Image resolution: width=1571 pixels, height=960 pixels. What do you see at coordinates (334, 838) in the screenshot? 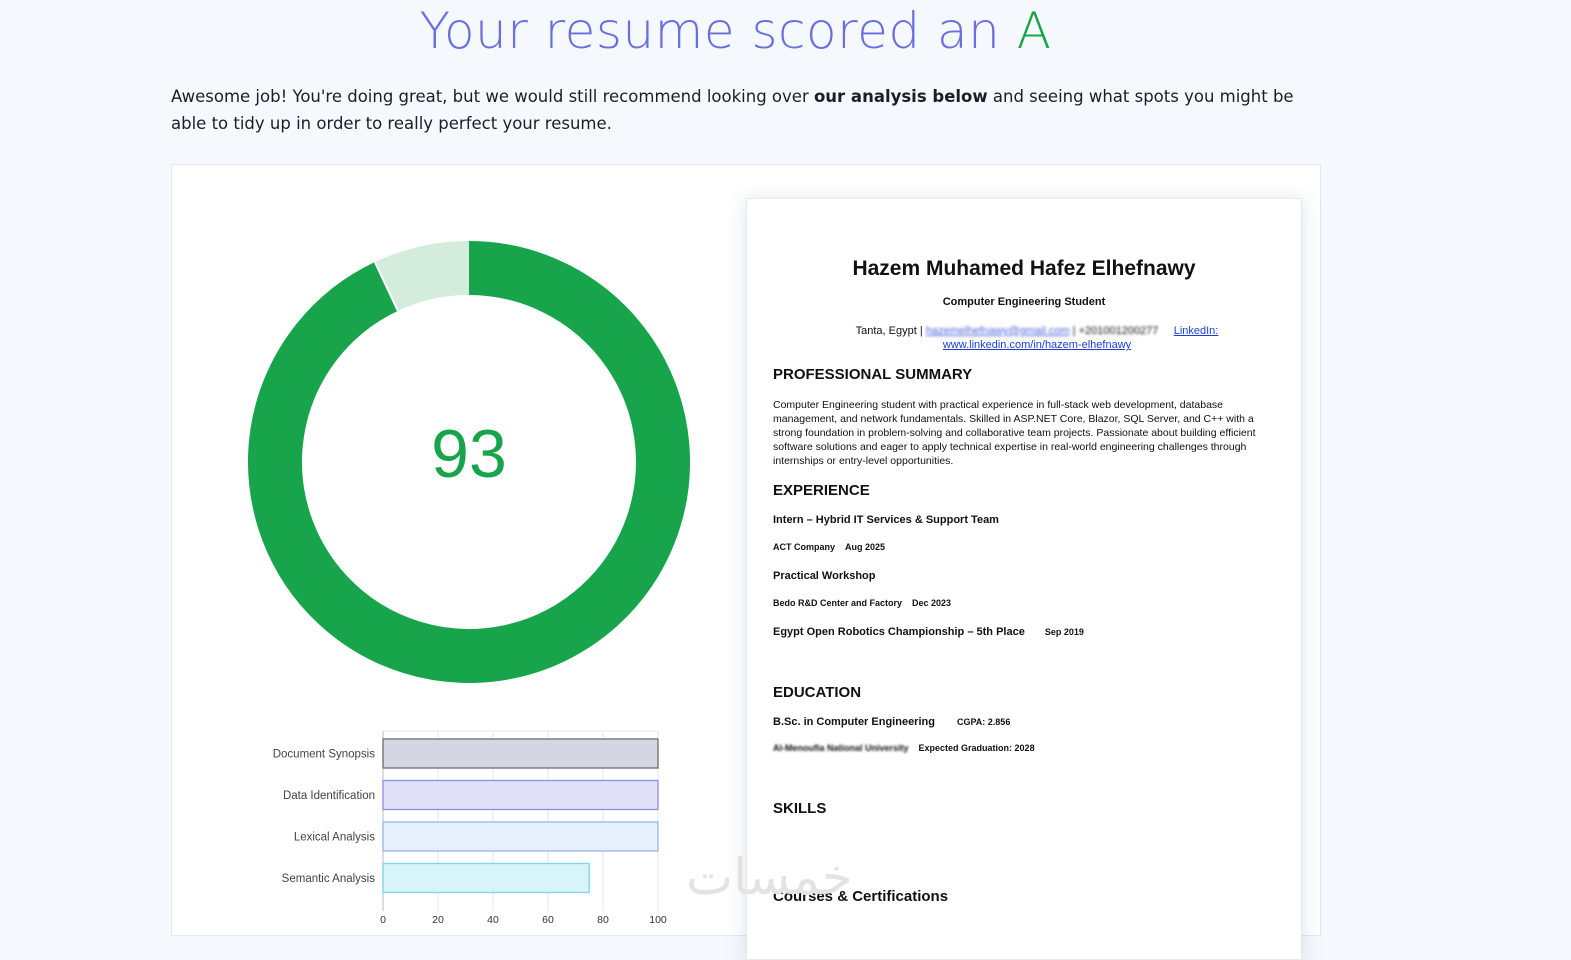
I see `bar-category-label: Lexical Analysis` at bounding box center [334, 838].